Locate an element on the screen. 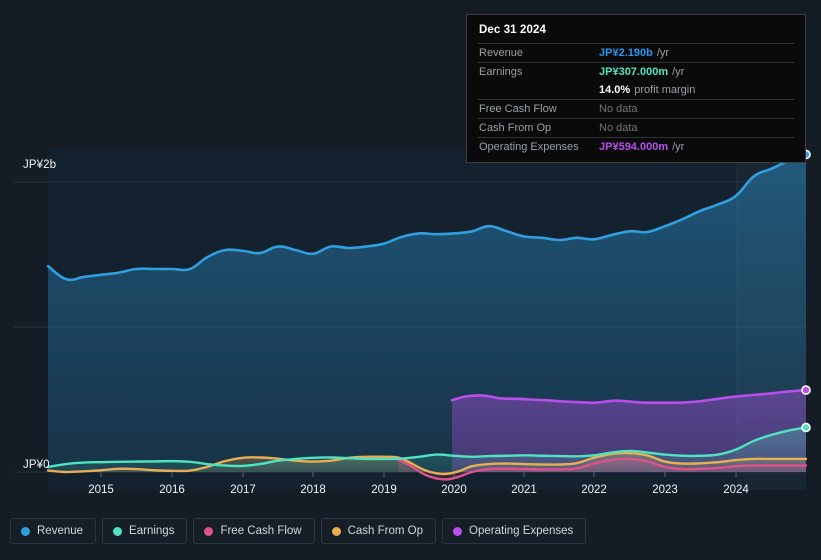  tooltip-row-value: JP¥594.000m is located at coordinates (634, 147).